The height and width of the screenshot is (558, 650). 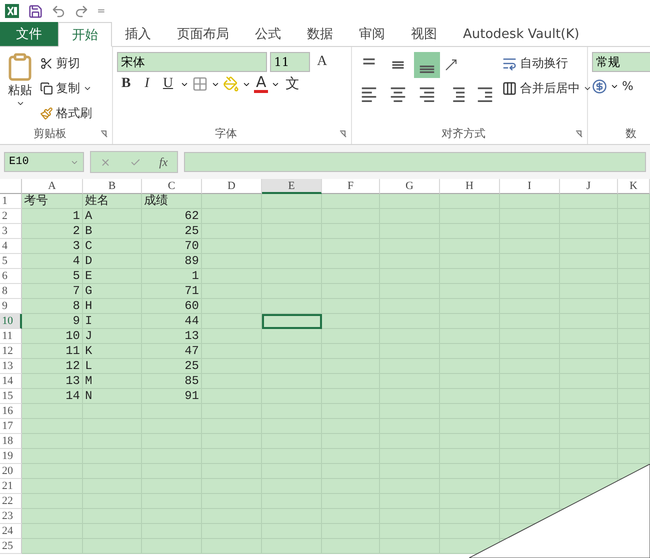 What do you see at coordinates (11, 351) in the screenshot?
I see `row-header: 12` at bounding box center [11, 351].